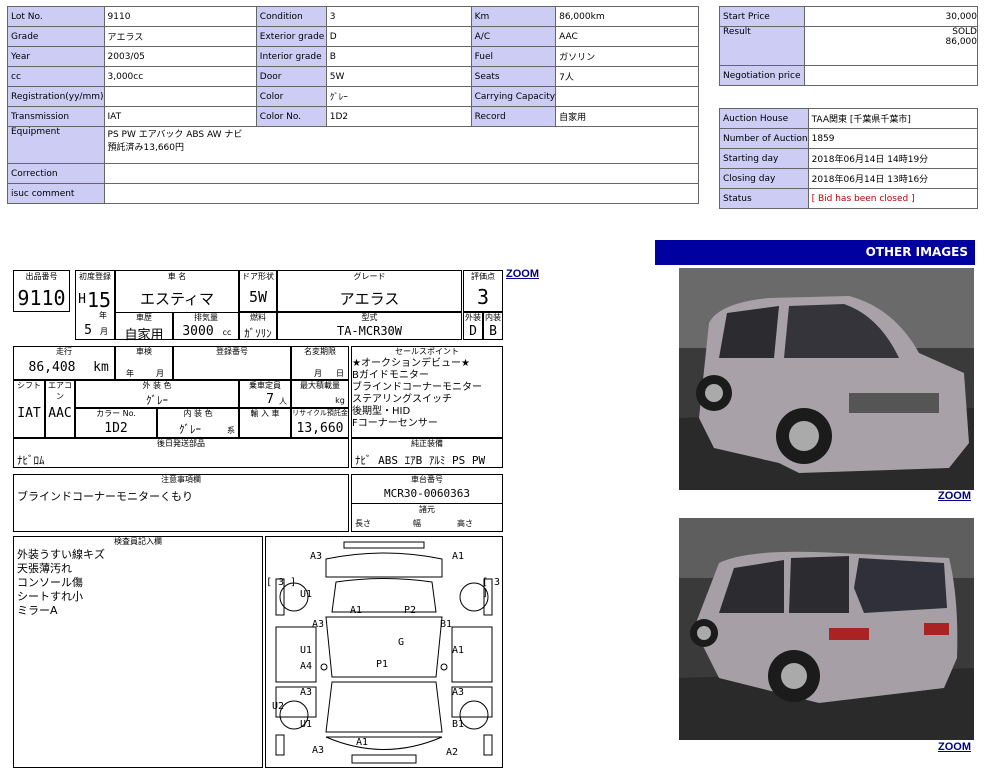 This screenshot has width=1000, height=771. I want to click on info-row: Lot No. 9110 Condition 3 Km 86,000km, so click(353, 16).